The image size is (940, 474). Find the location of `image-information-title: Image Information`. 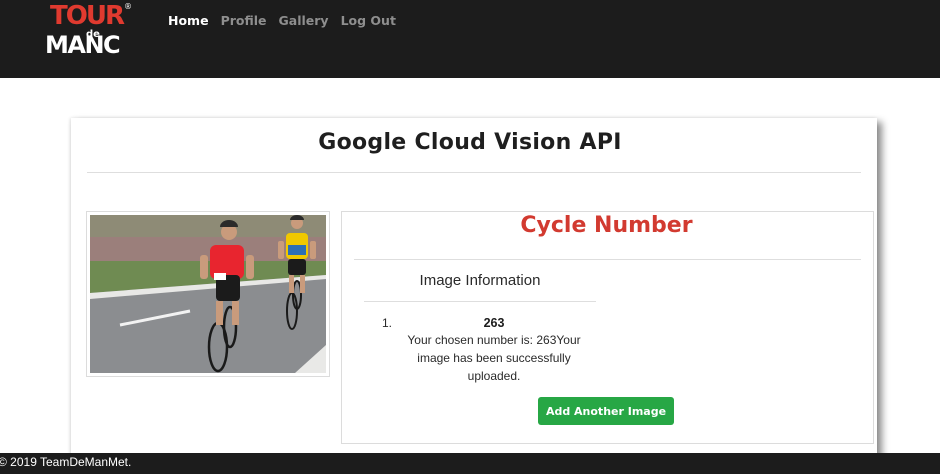

image-information-title: Image Information is located at coordinates (480, 280).